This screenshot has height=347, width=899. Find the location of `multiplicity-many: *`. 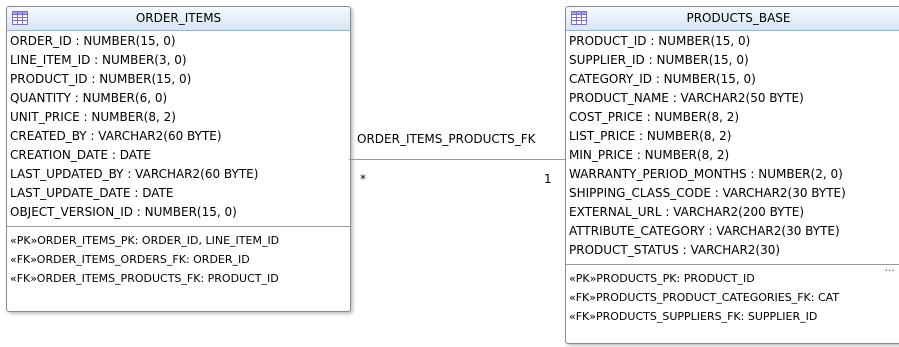

multiplicity-many: * is located at coordinates (363, 179).